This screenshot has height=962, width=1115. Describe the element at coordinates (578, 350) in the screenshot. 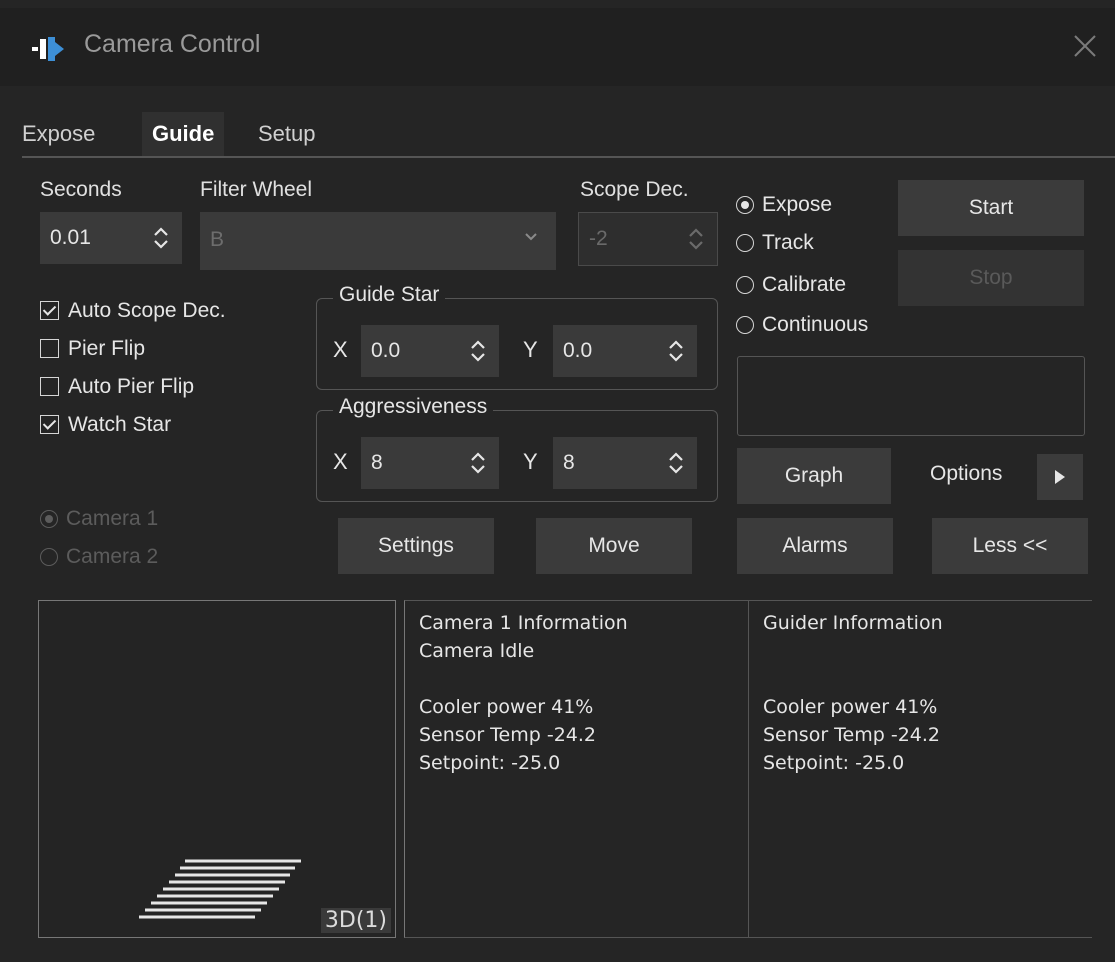

I see `guide-star-y-value: 0.0` at that location.